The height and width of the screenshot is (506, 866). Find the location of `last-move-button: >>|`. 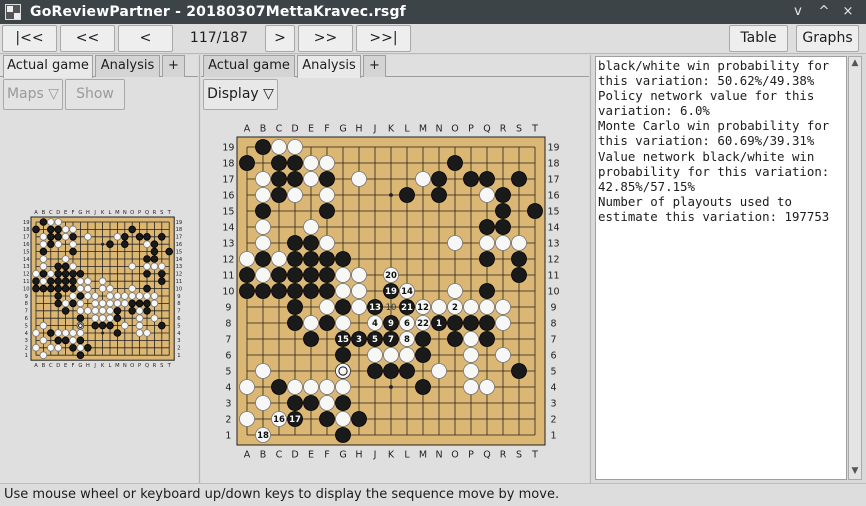

last-move-button: >>| is located at coordinates (383, 38).